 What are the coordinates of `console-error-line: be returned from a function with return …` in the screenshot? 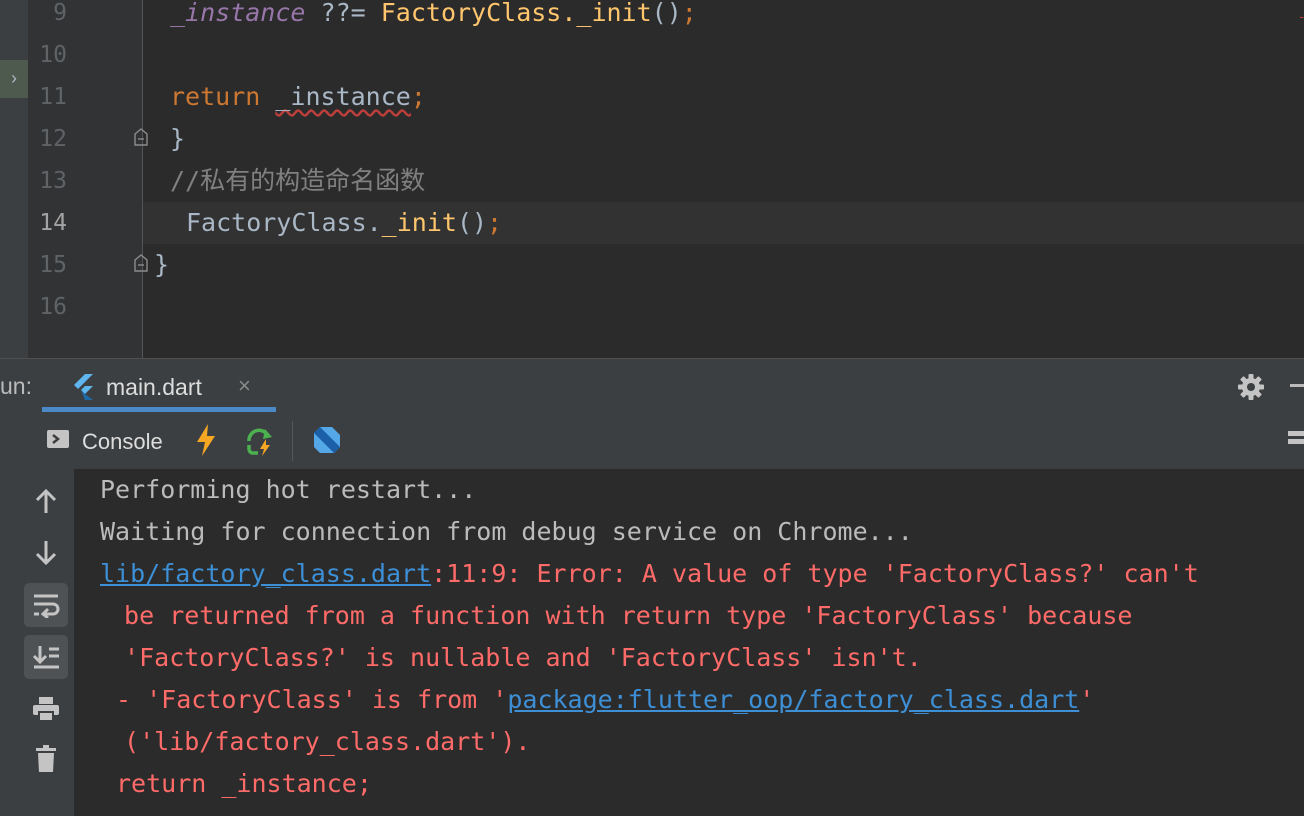 It's located at (621, 615).